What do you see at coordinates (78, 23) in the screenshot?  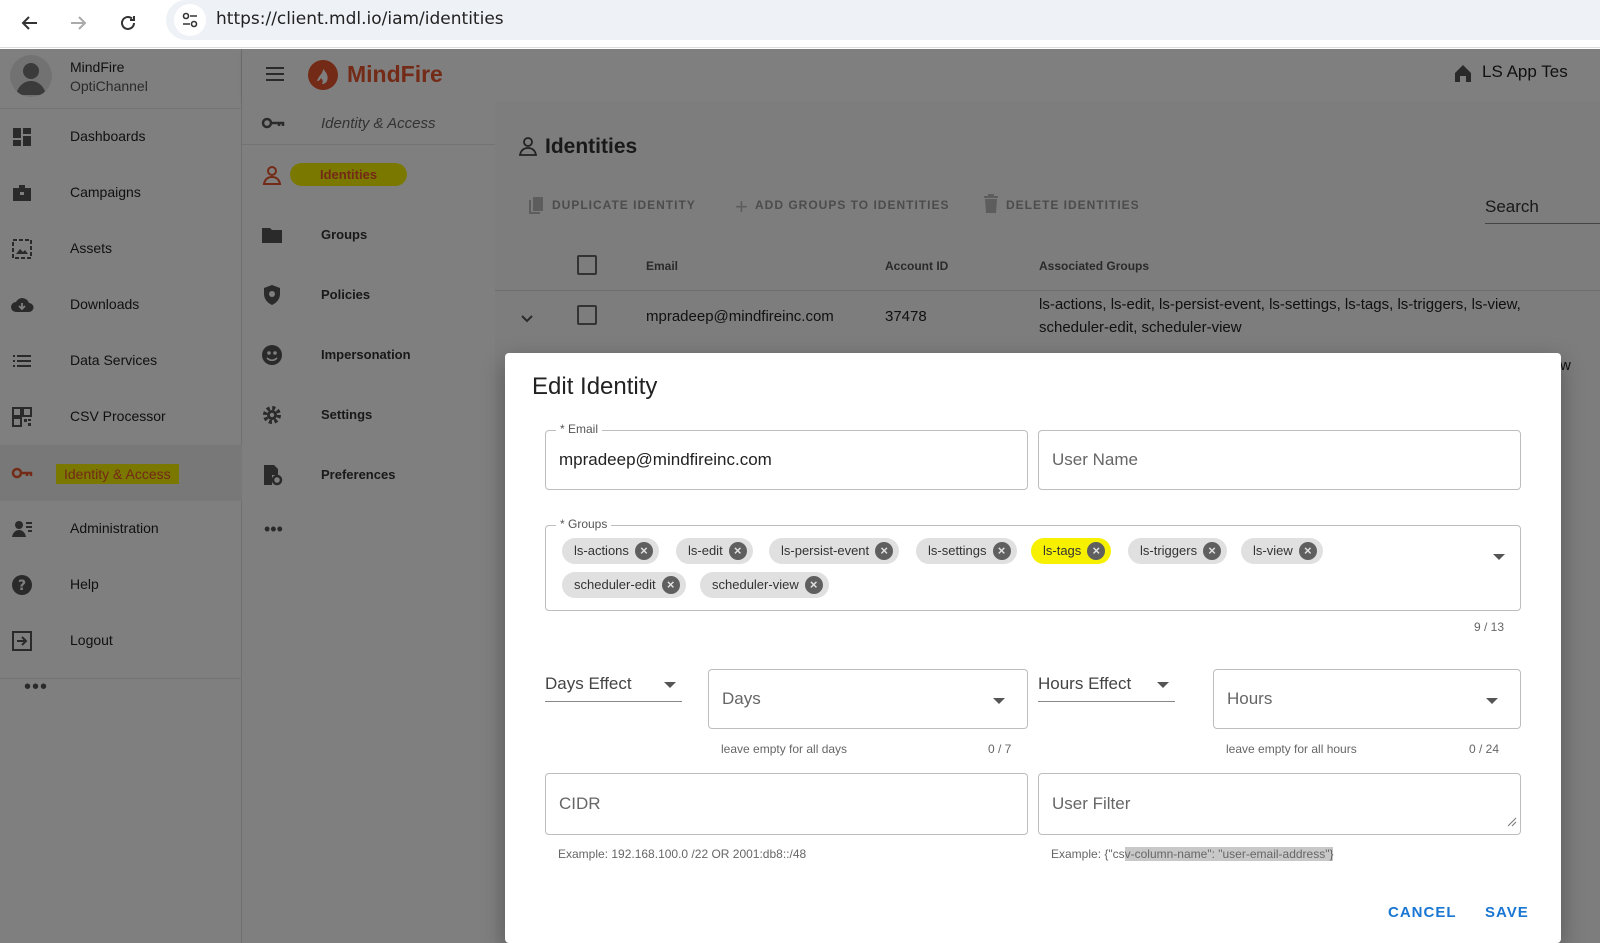 I see `forward-icon` at bounding box center [78, 23].